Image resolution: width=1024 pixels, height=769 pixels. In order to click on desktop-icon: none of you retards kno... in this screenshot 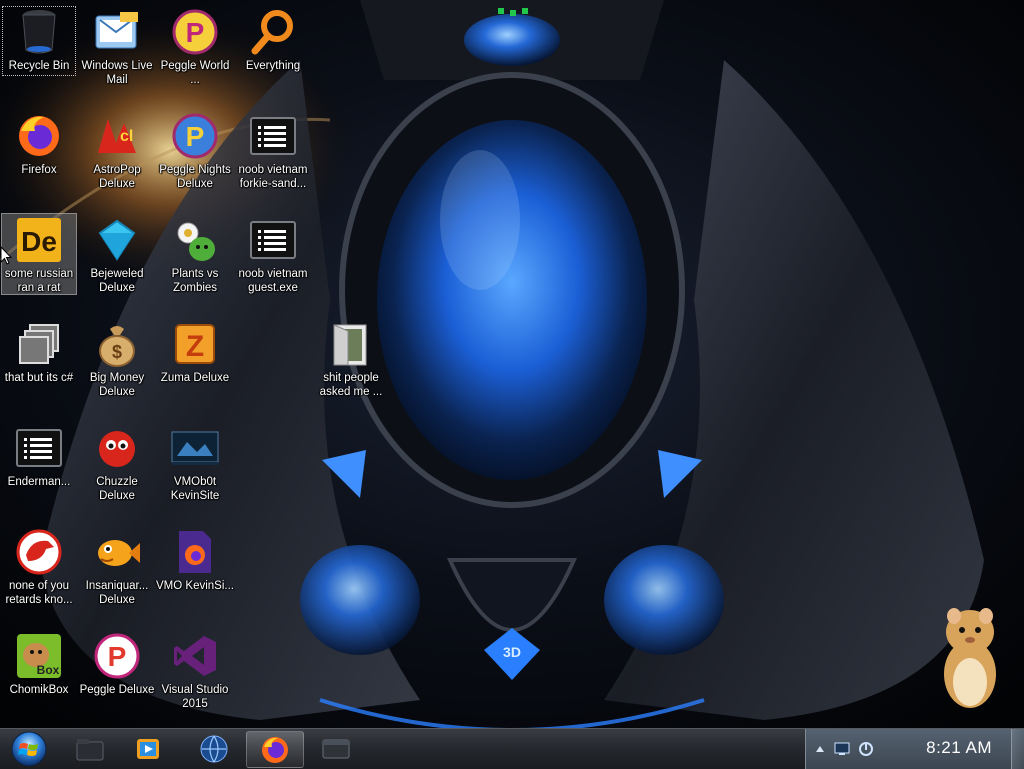, I will do `click(39, 573)`.